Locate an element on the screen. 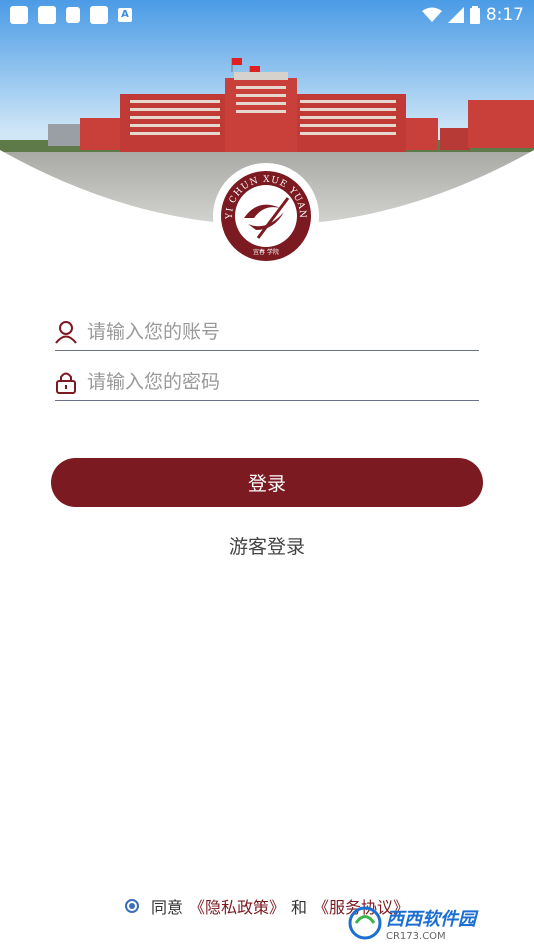 This screenshot has width=534, height=950. status-time: 8:17 is located at coordinates (504, 15).